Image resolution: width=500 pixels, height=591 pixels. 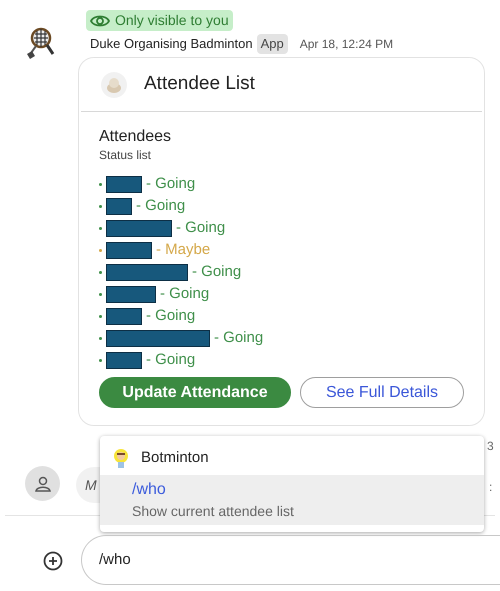 What do you see at coordinates (159, 20) in the screenshot?
I see `visibility-badge: Only visible to you` at bounding box center [159, 20].